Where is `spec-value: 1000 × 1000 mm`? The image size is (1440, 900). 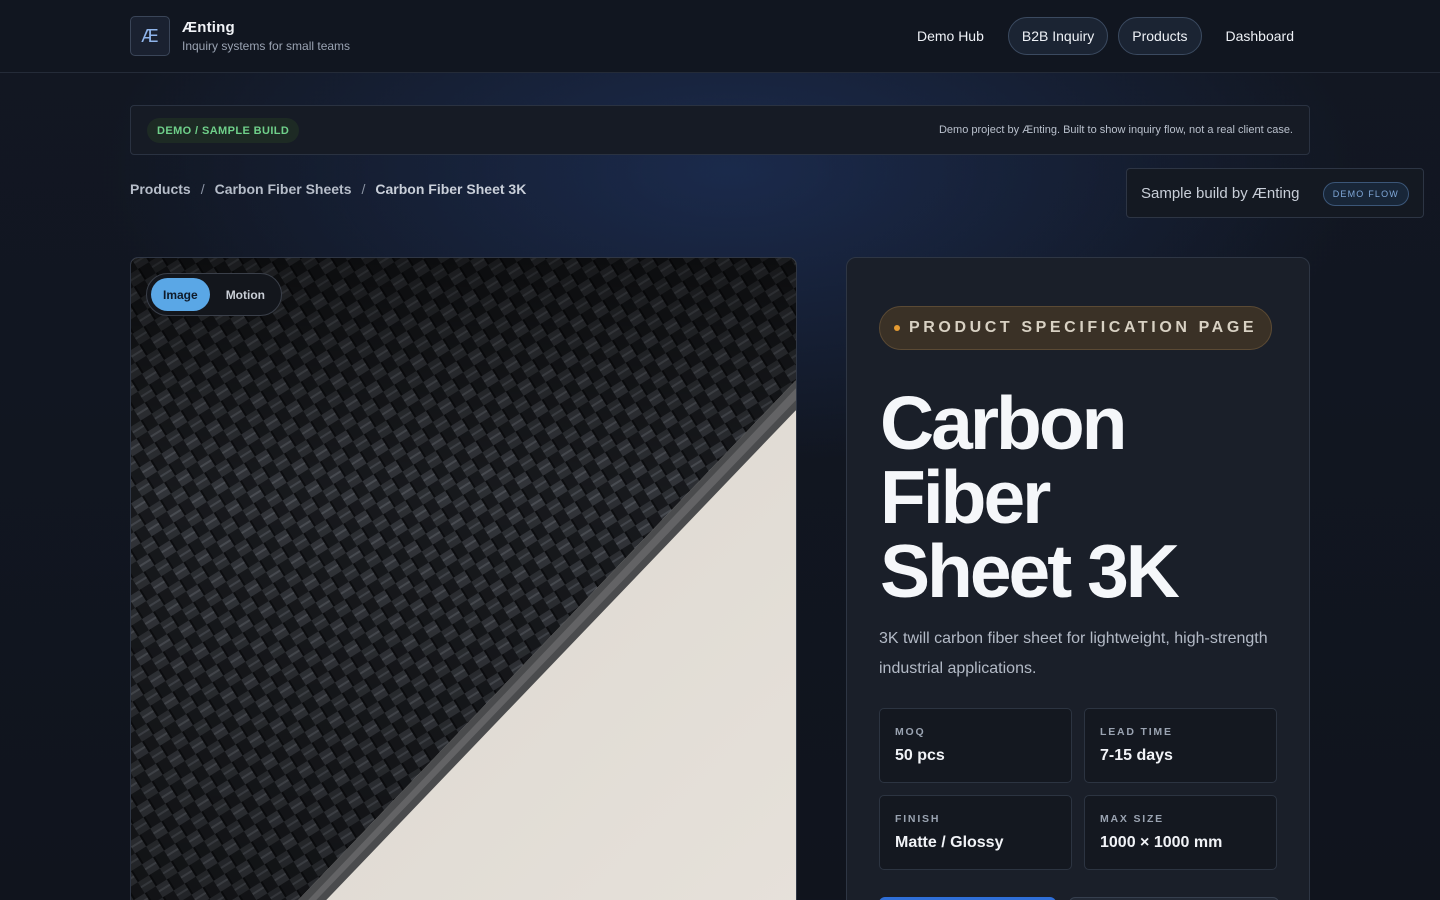 spec-value: 1000 × 1000 mm is located at coordinates (1161, 842).